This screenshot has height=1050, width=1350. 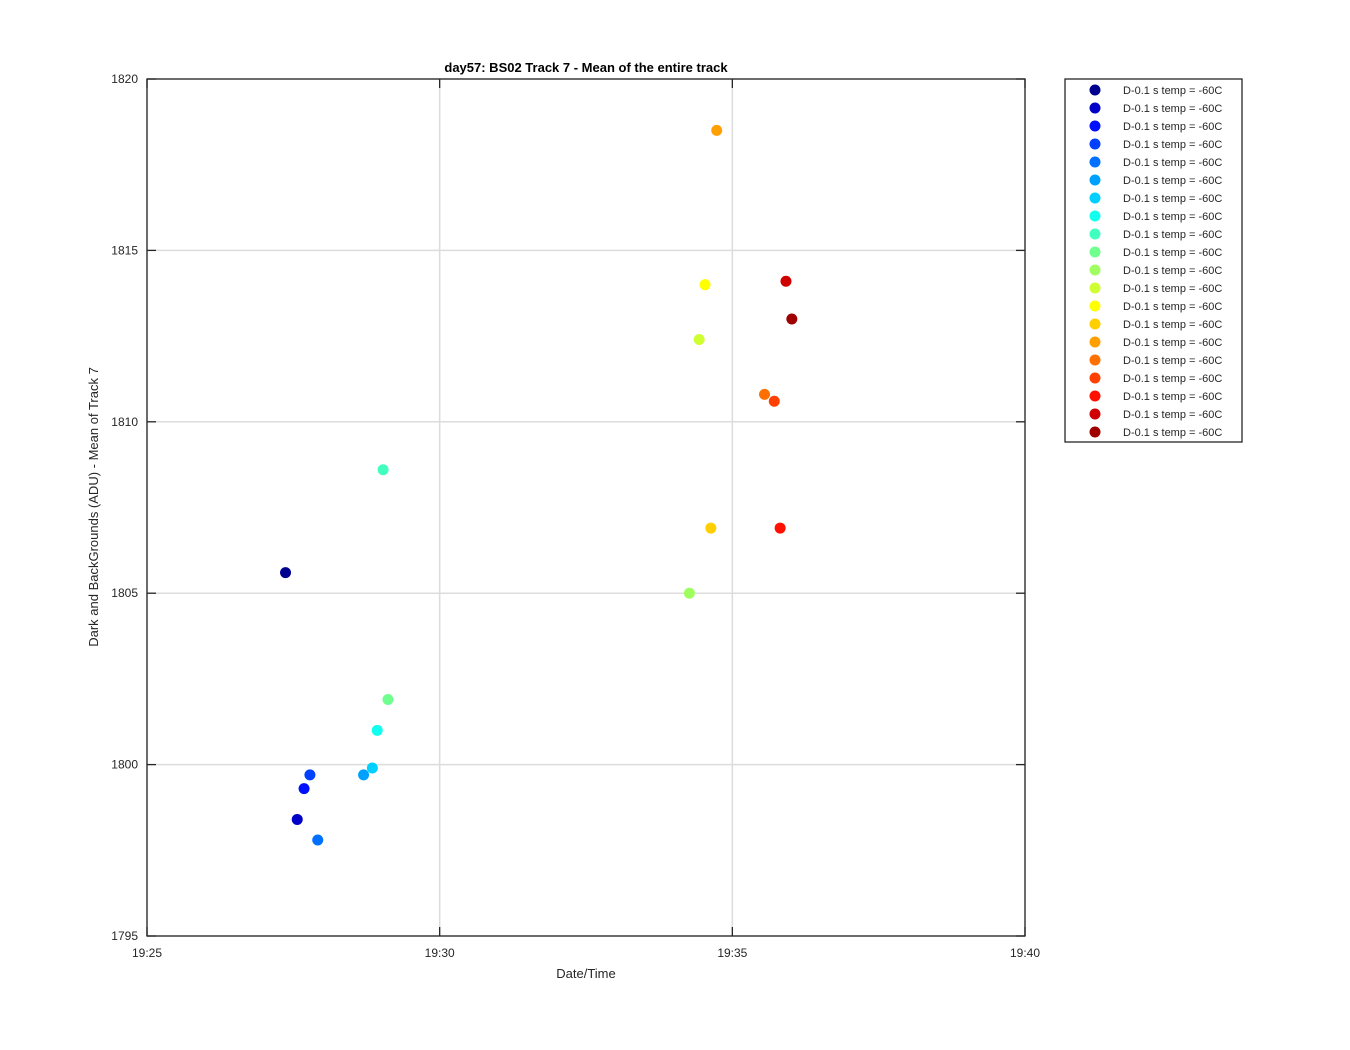 I want to click on legend-box, so click(x=1153, y=260).